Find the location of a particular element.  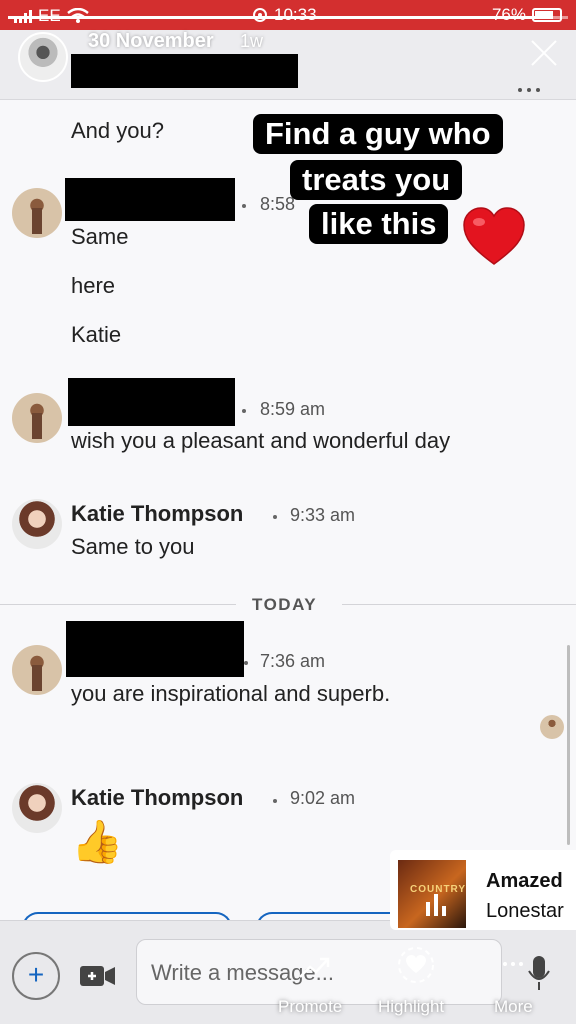

message-time: 7:36 am is located at coordinates (293, 661).